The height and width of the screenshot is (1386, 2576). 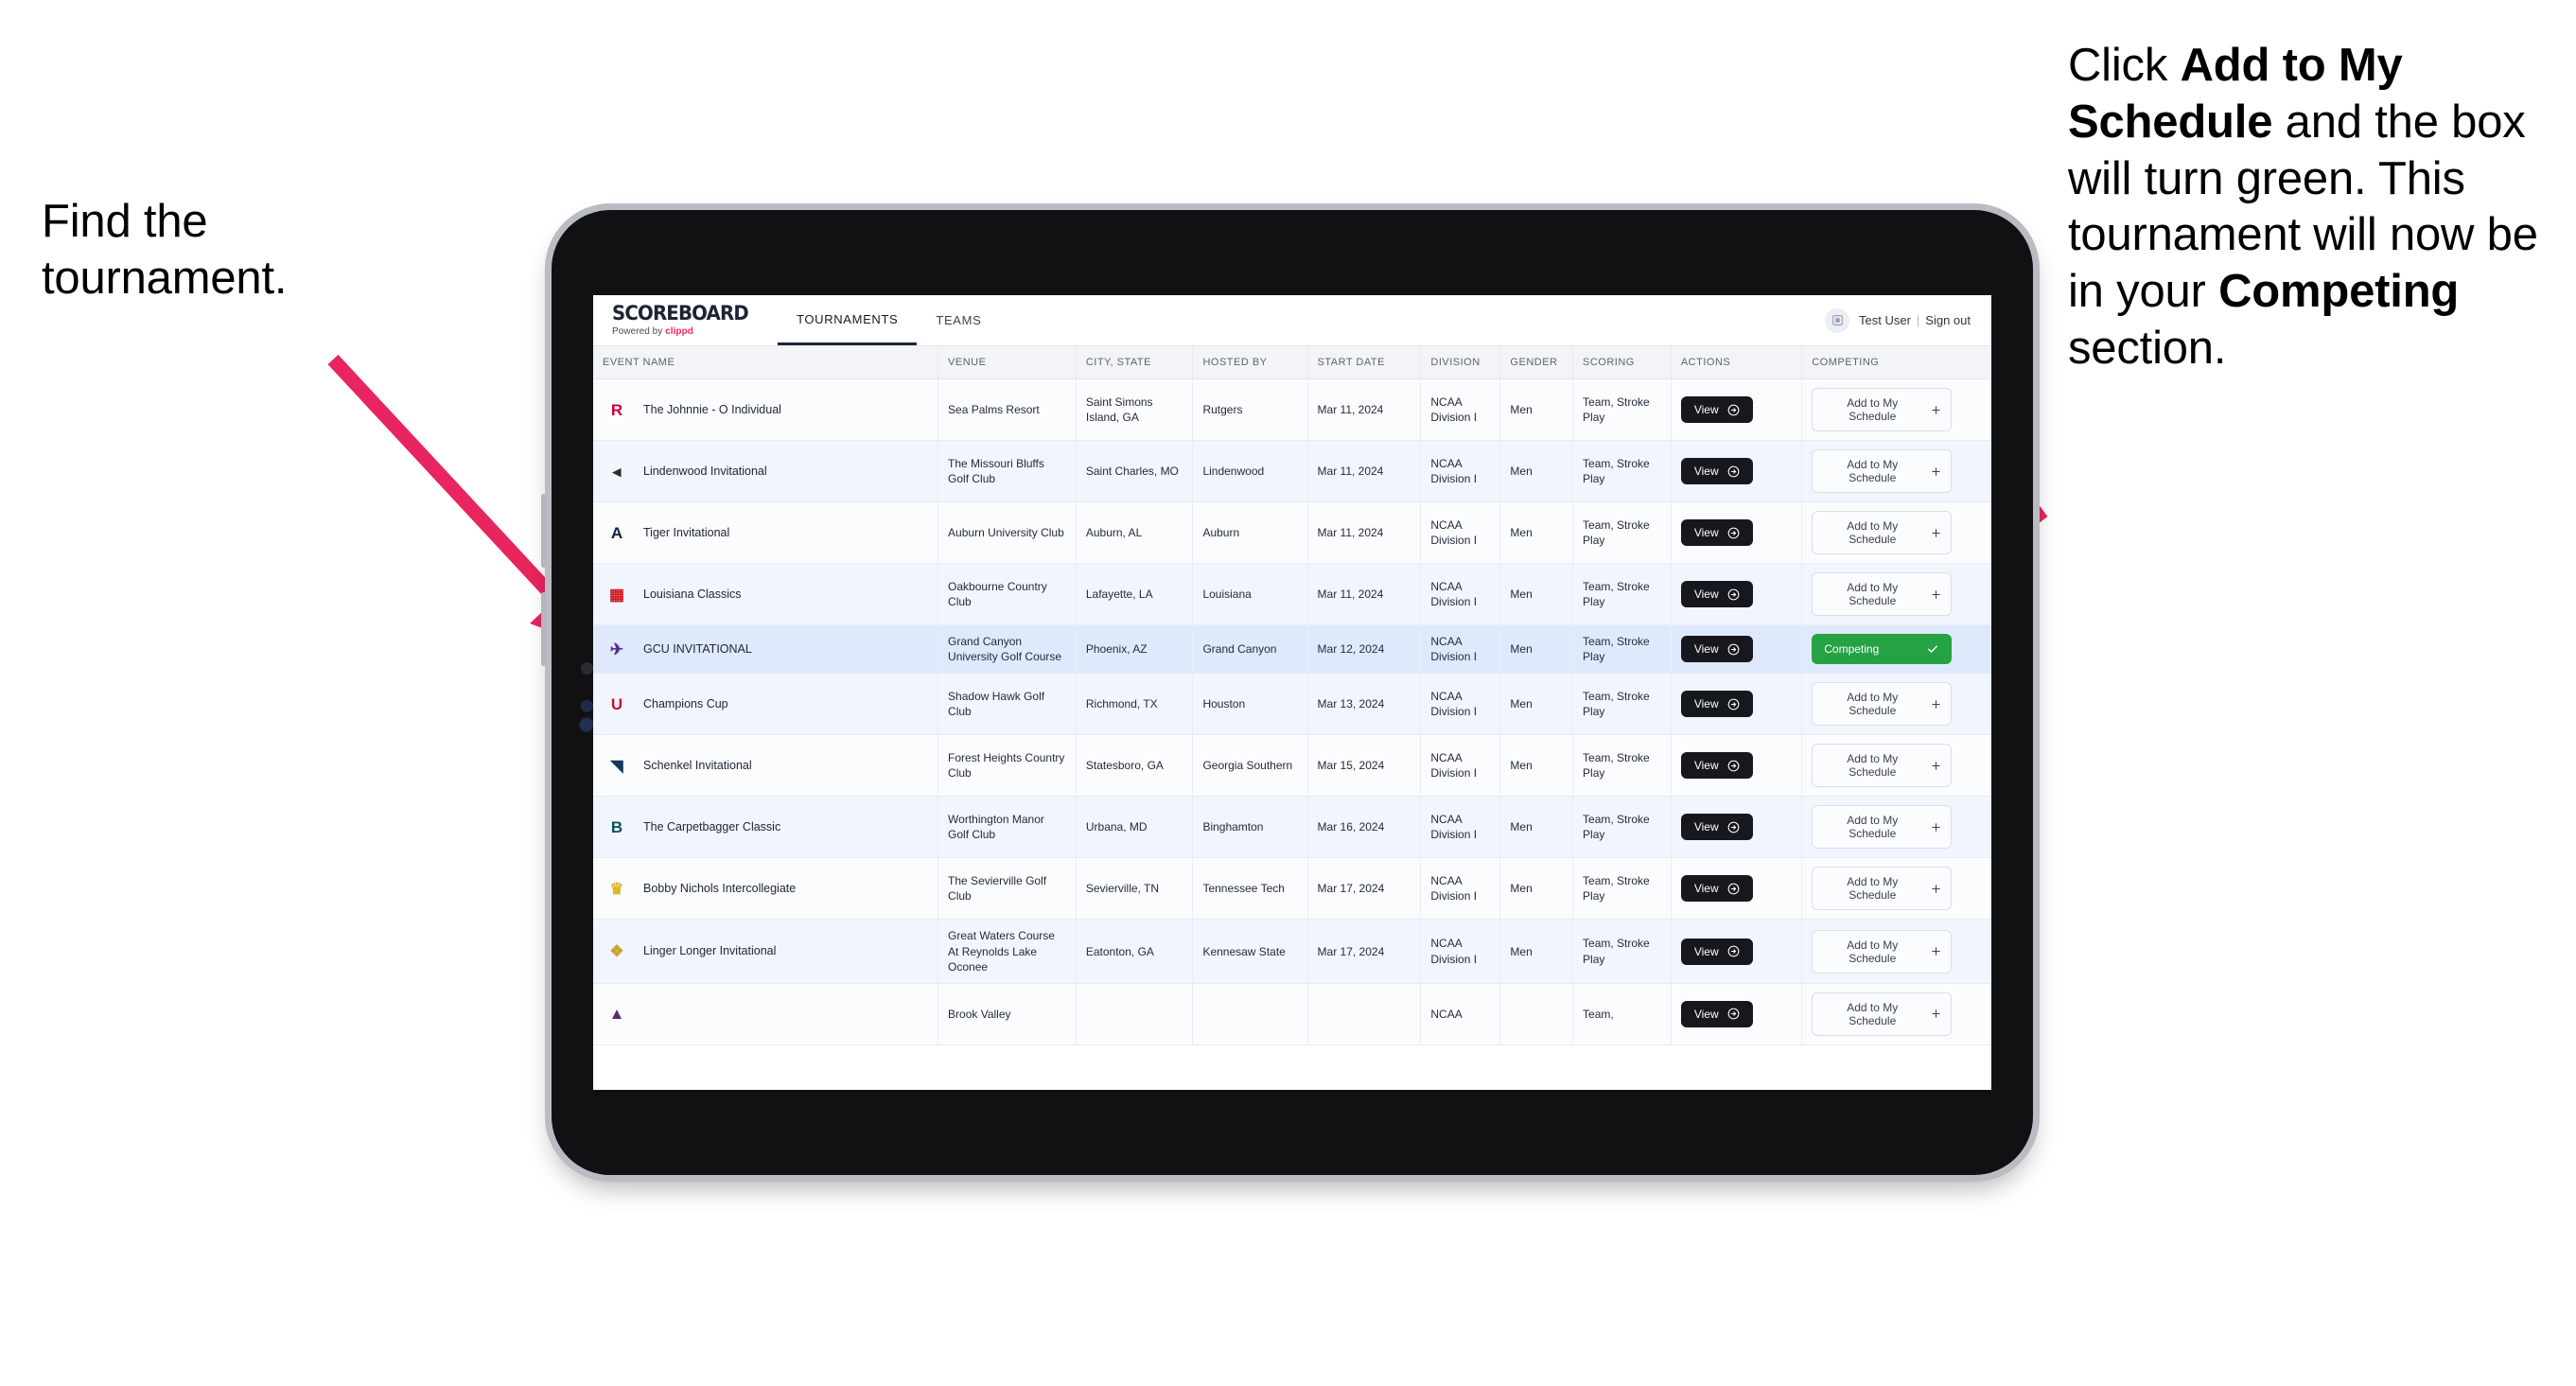 I want to click on cell-gender, so click(x=1537, y=1014).